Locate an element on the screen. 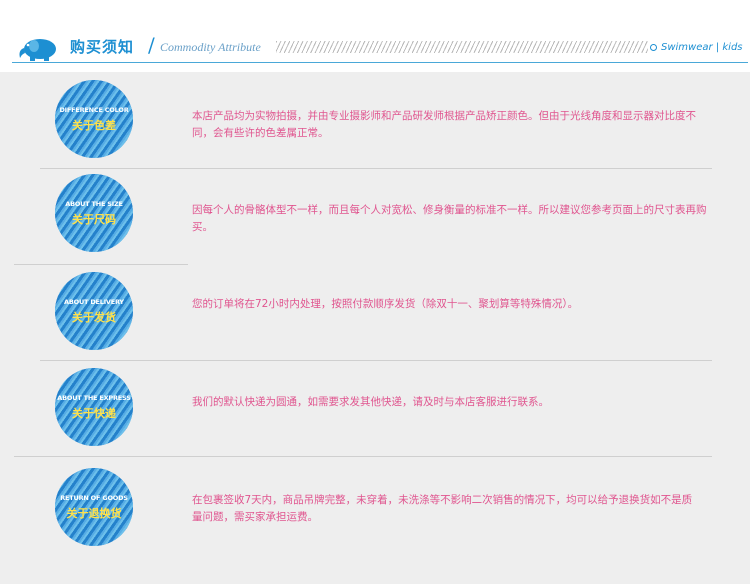 This screenshot has width=750, height=584. badge-cn-label: 关于色差 is located at coordinates (94, 125).